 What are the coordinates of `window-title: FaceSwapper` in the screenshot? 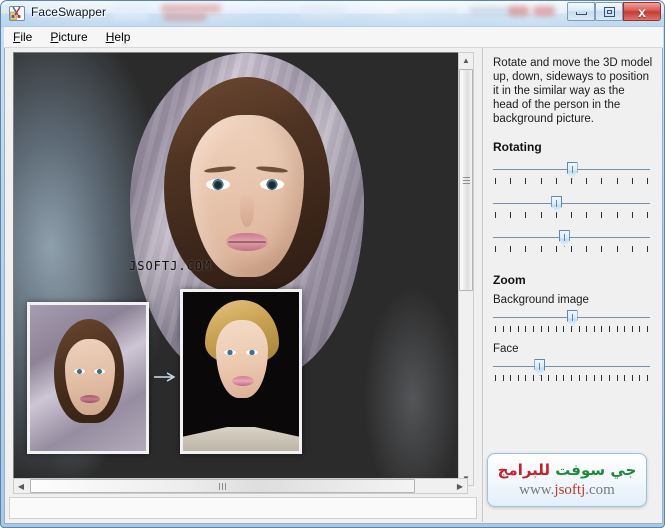 It's located at (69, 12).